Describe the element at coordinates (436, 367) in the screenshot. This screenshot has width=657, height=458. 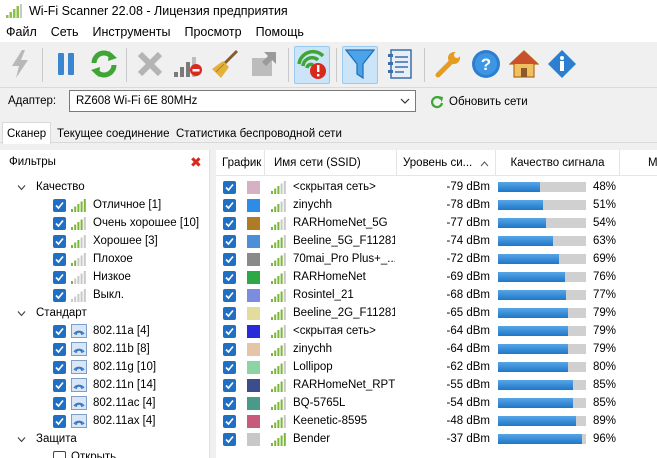
I see `network-row: Lollipop -62 dBm 80%` at that location.